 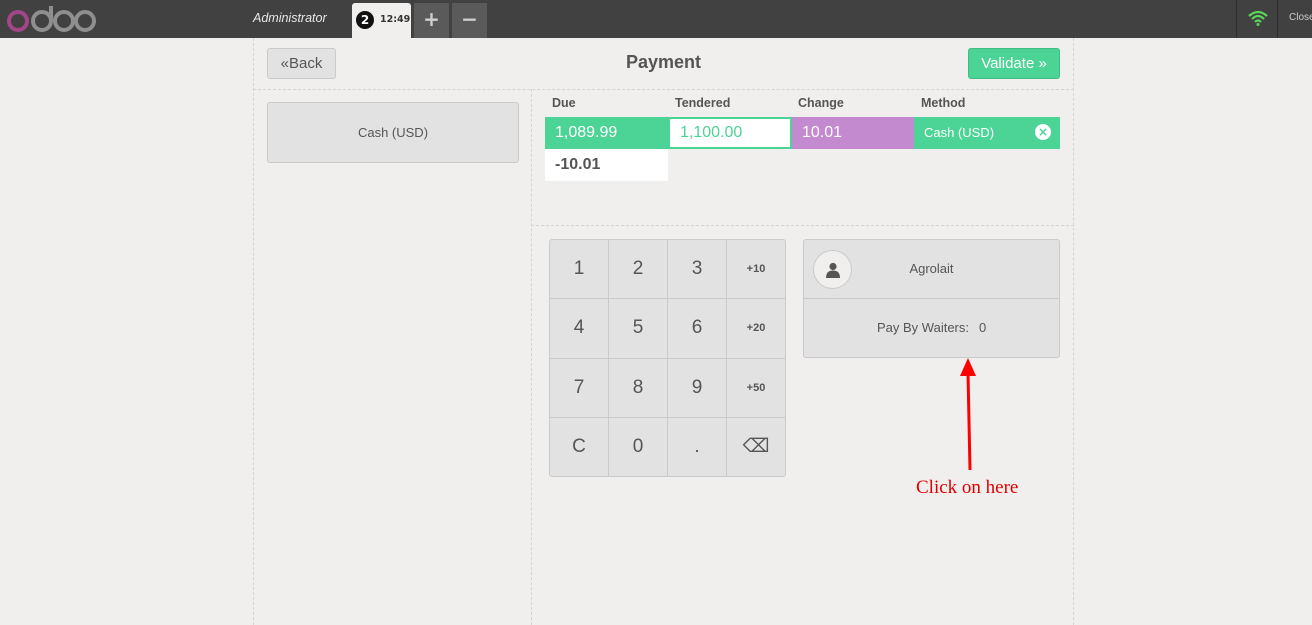 I want to click on due-amount: 1,089.99, so click(x=606, y=133).